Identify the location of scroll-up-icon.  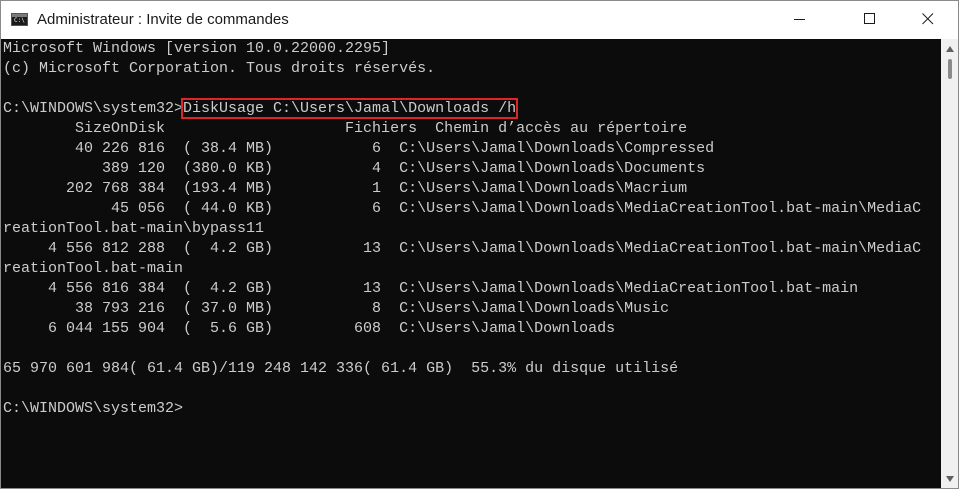
(950, 49).